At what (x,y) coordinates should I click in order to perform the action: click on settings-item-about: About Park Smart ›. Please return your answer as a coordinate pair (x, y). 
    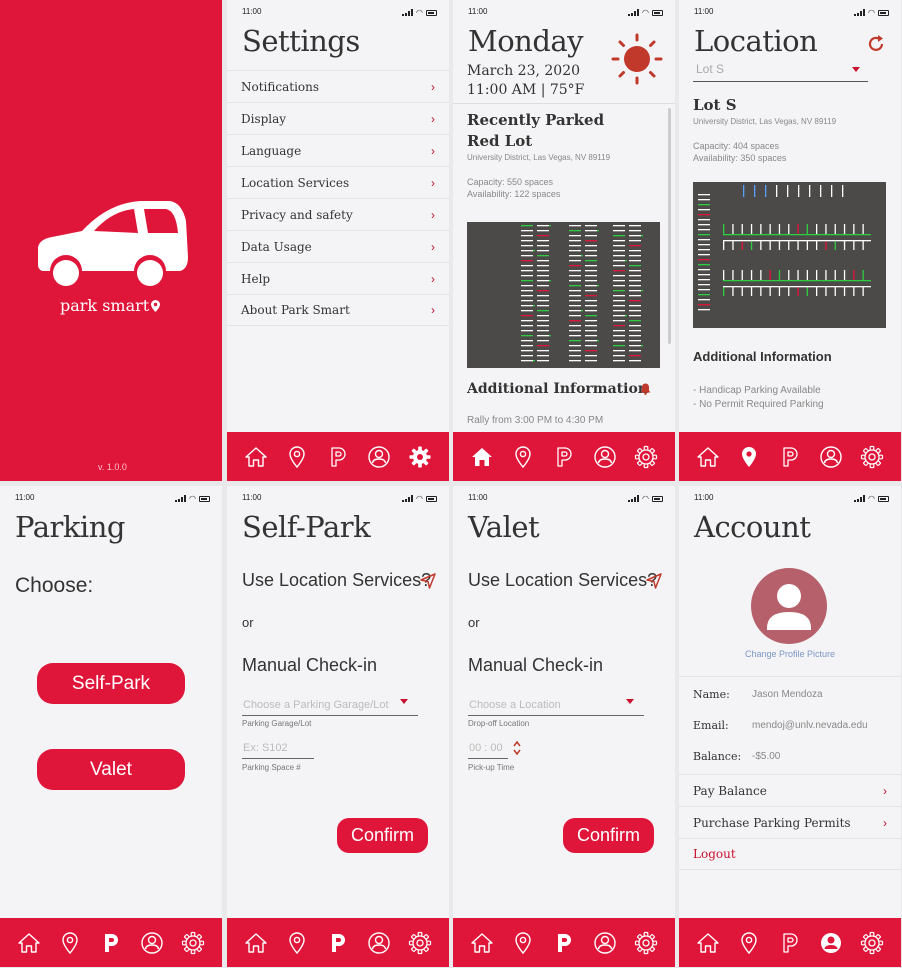
    Looking at the image, I should click on (338, 310).